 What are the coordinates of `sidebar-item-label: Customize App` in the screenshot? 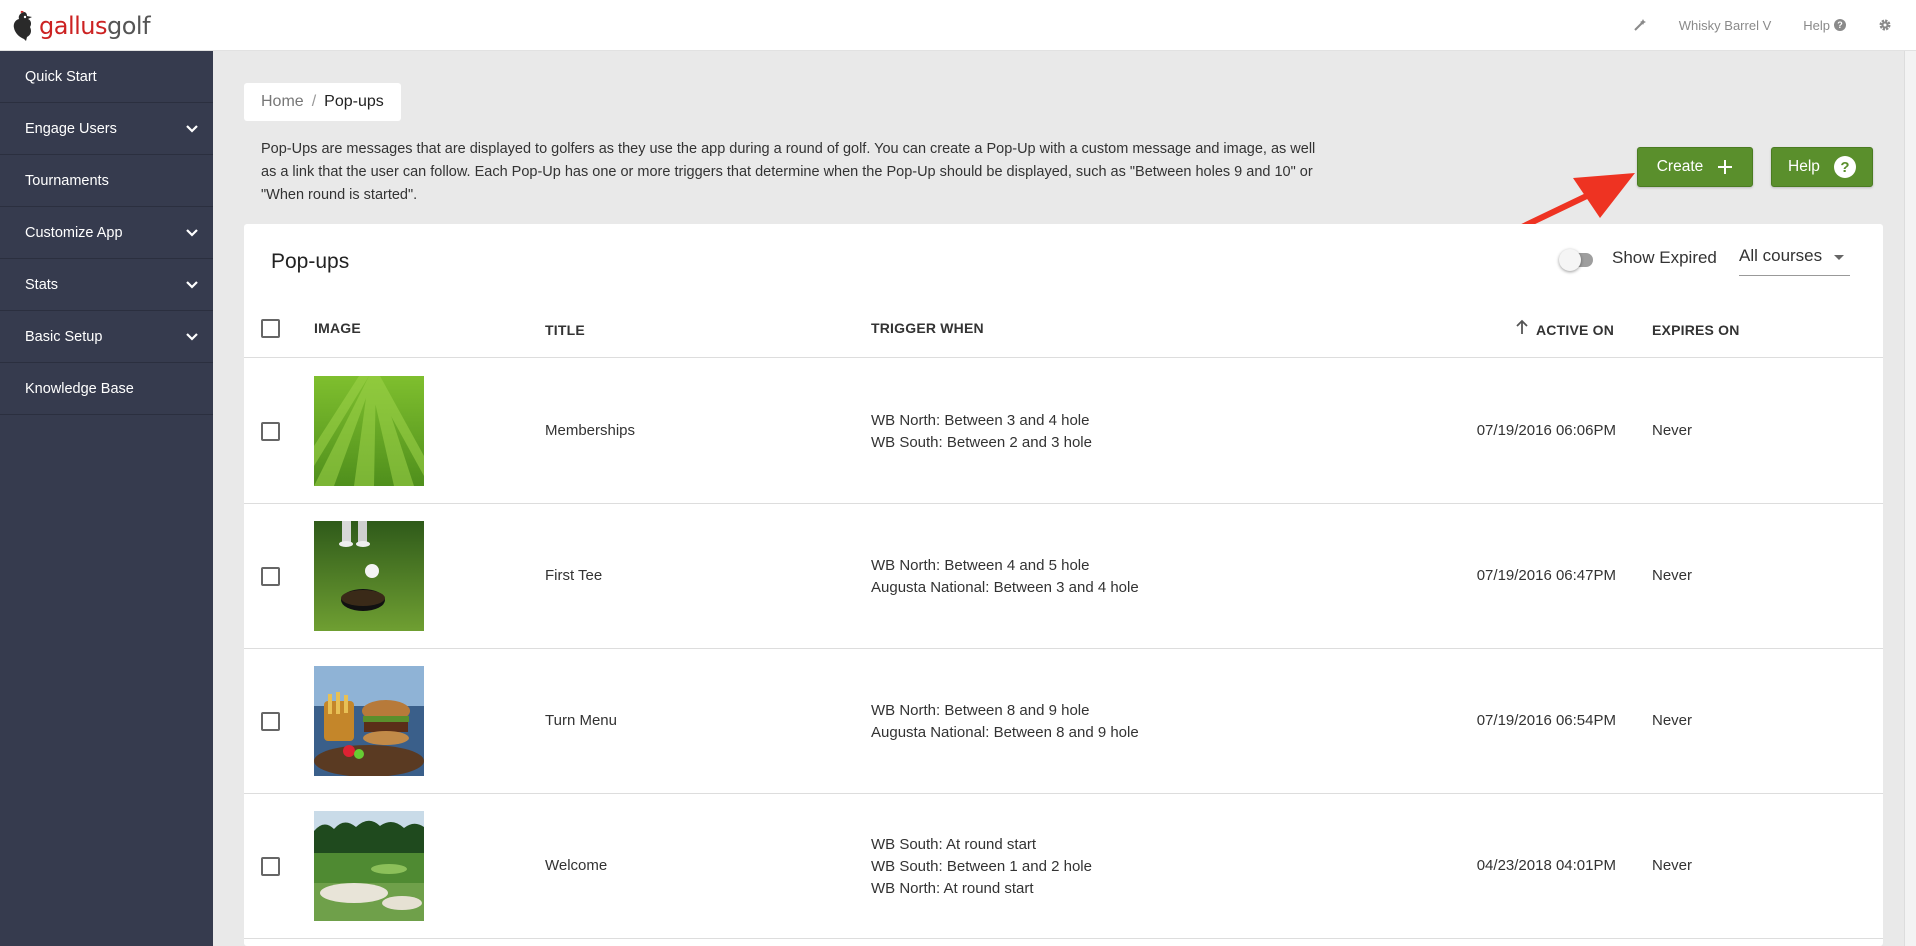 It's located at (74, 232).